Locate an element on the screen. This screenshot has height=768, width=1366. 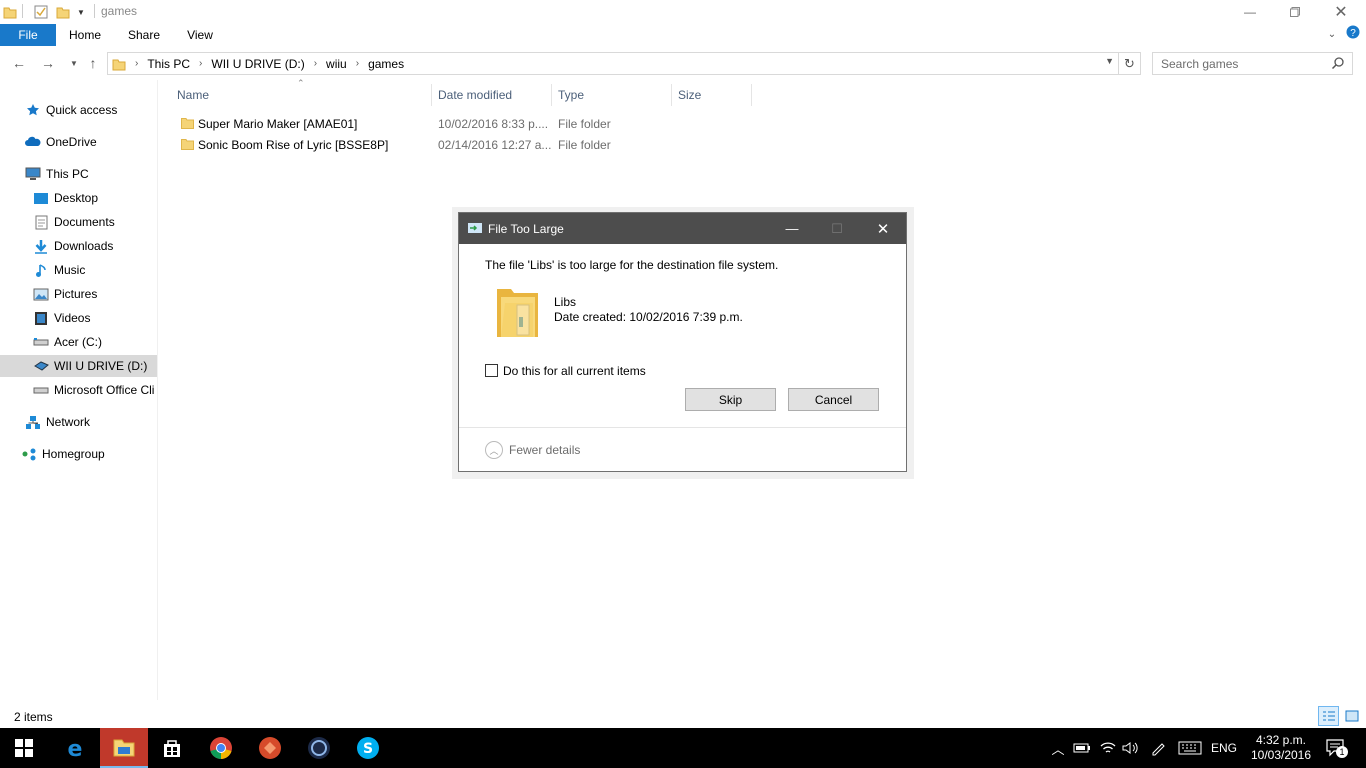
apply-to-all-label: Do this for all current items is located at coordinates (574, 371).